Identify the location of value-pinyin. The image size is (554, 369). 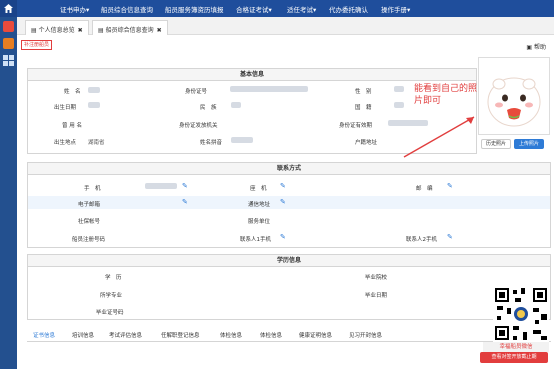
(242, 140).